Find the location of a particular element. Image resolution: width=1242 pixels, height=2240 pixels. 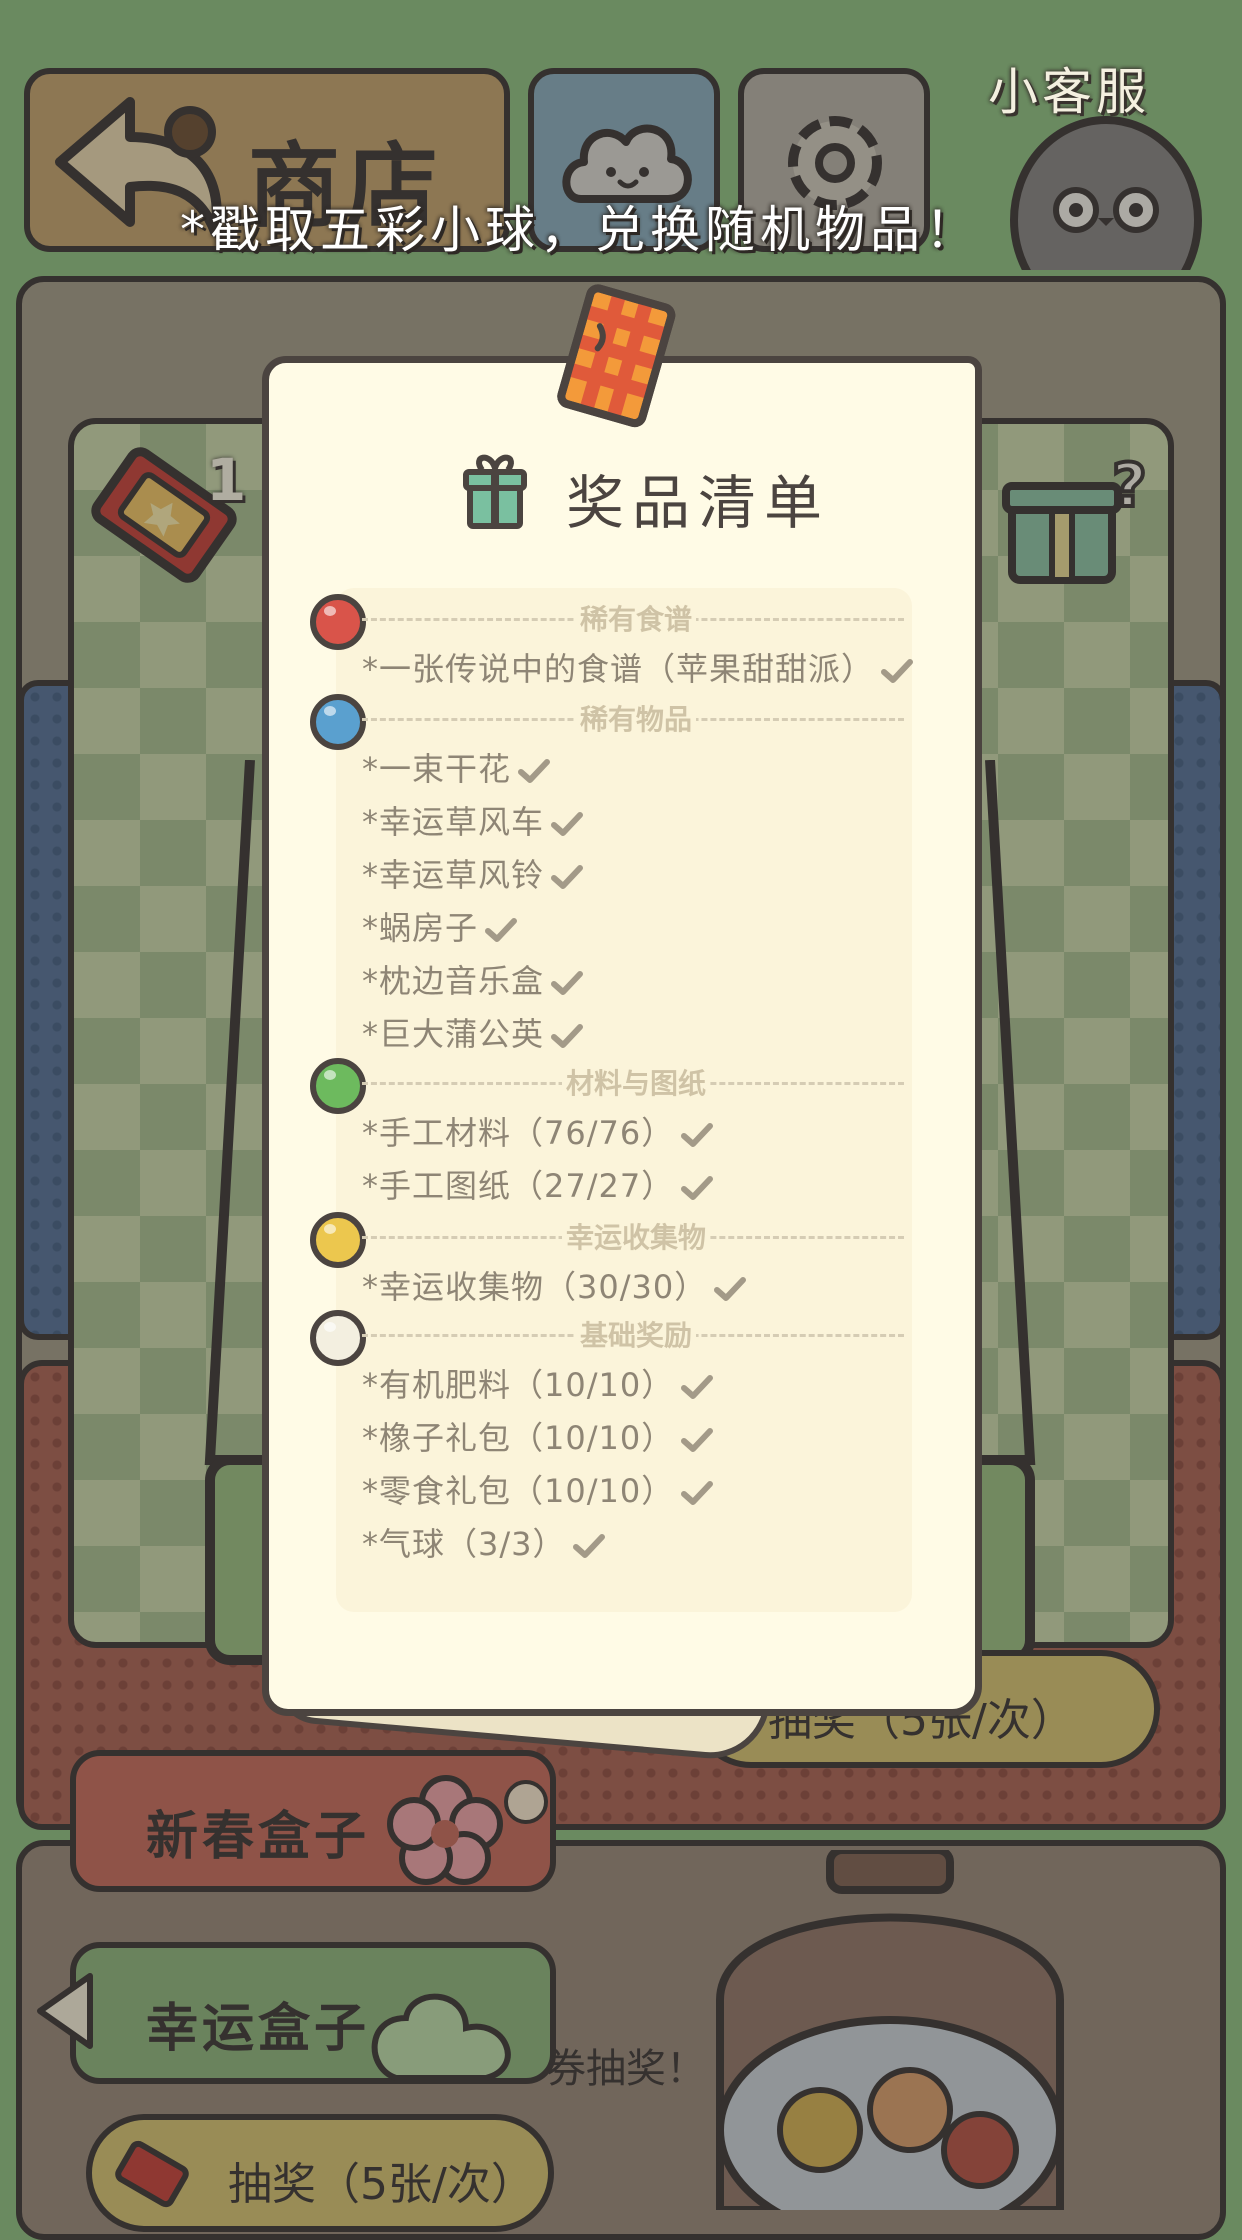

ticket-count: 1 is located at coordinates (226, 480).